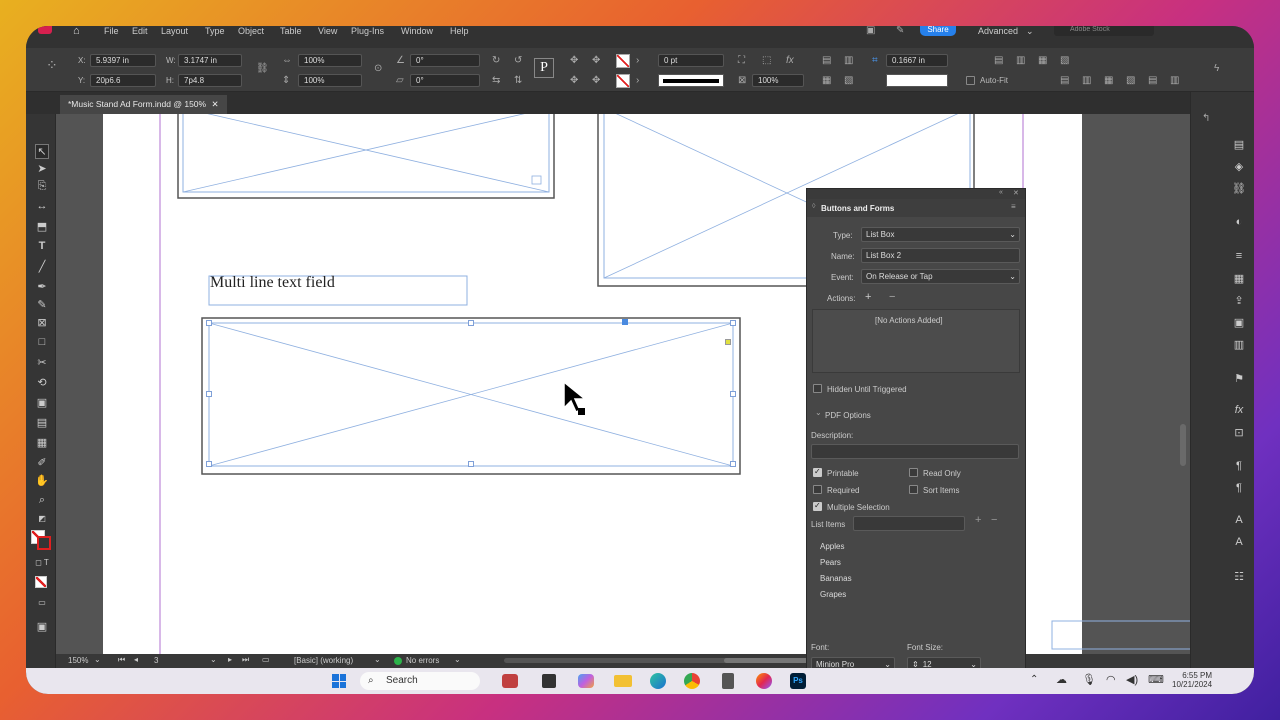  Describe the element at coordinates (42, 518) in the screenshot. I see `default-colors-icon: ◩` at that location.